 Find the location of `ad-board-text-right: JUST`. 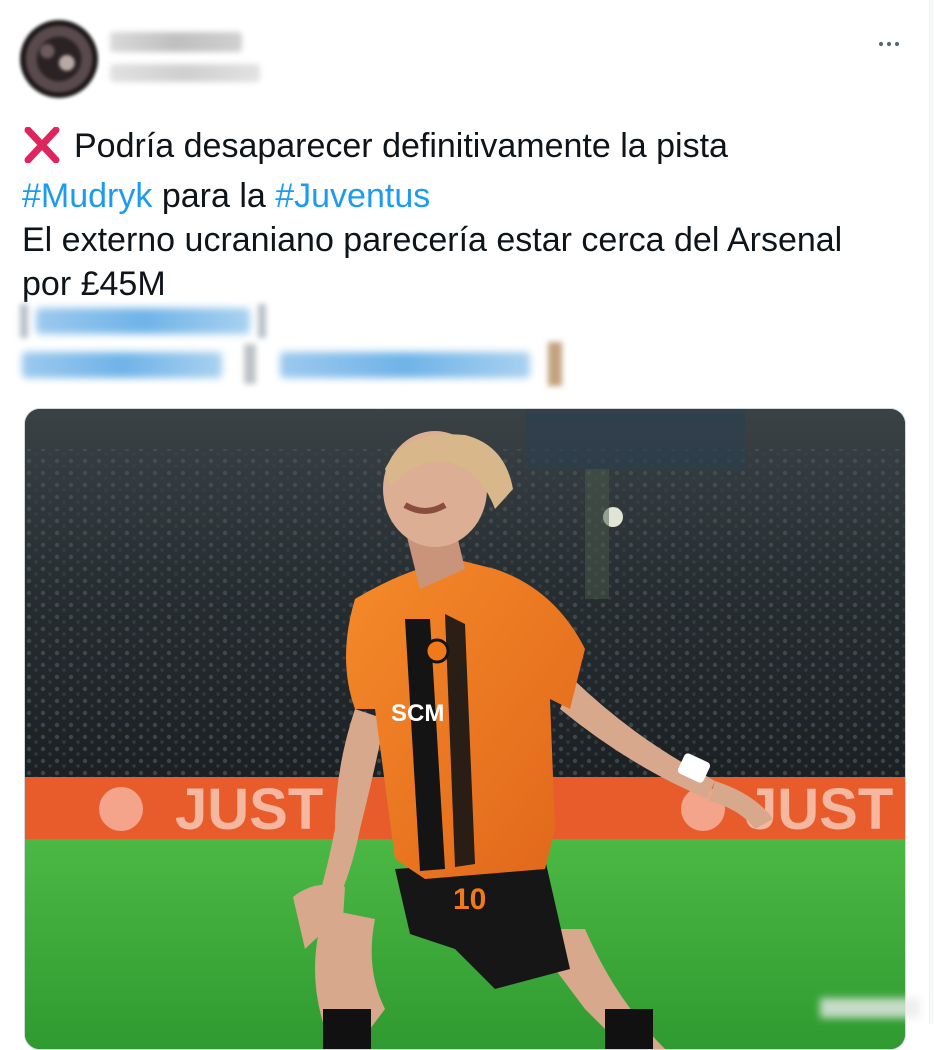

ad-board-text-right: JUST is located at coordinates (819, 809).